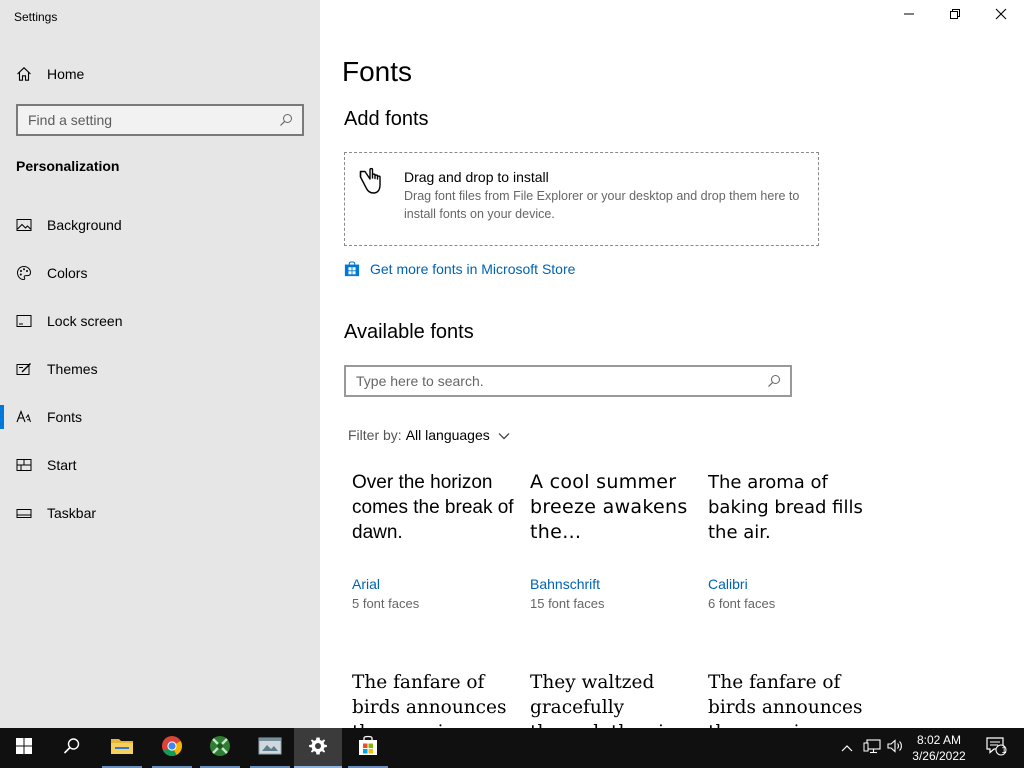 The height and width of the screenshot is (768, 1024). I want to click on chrome-icon, so click(172, 748).